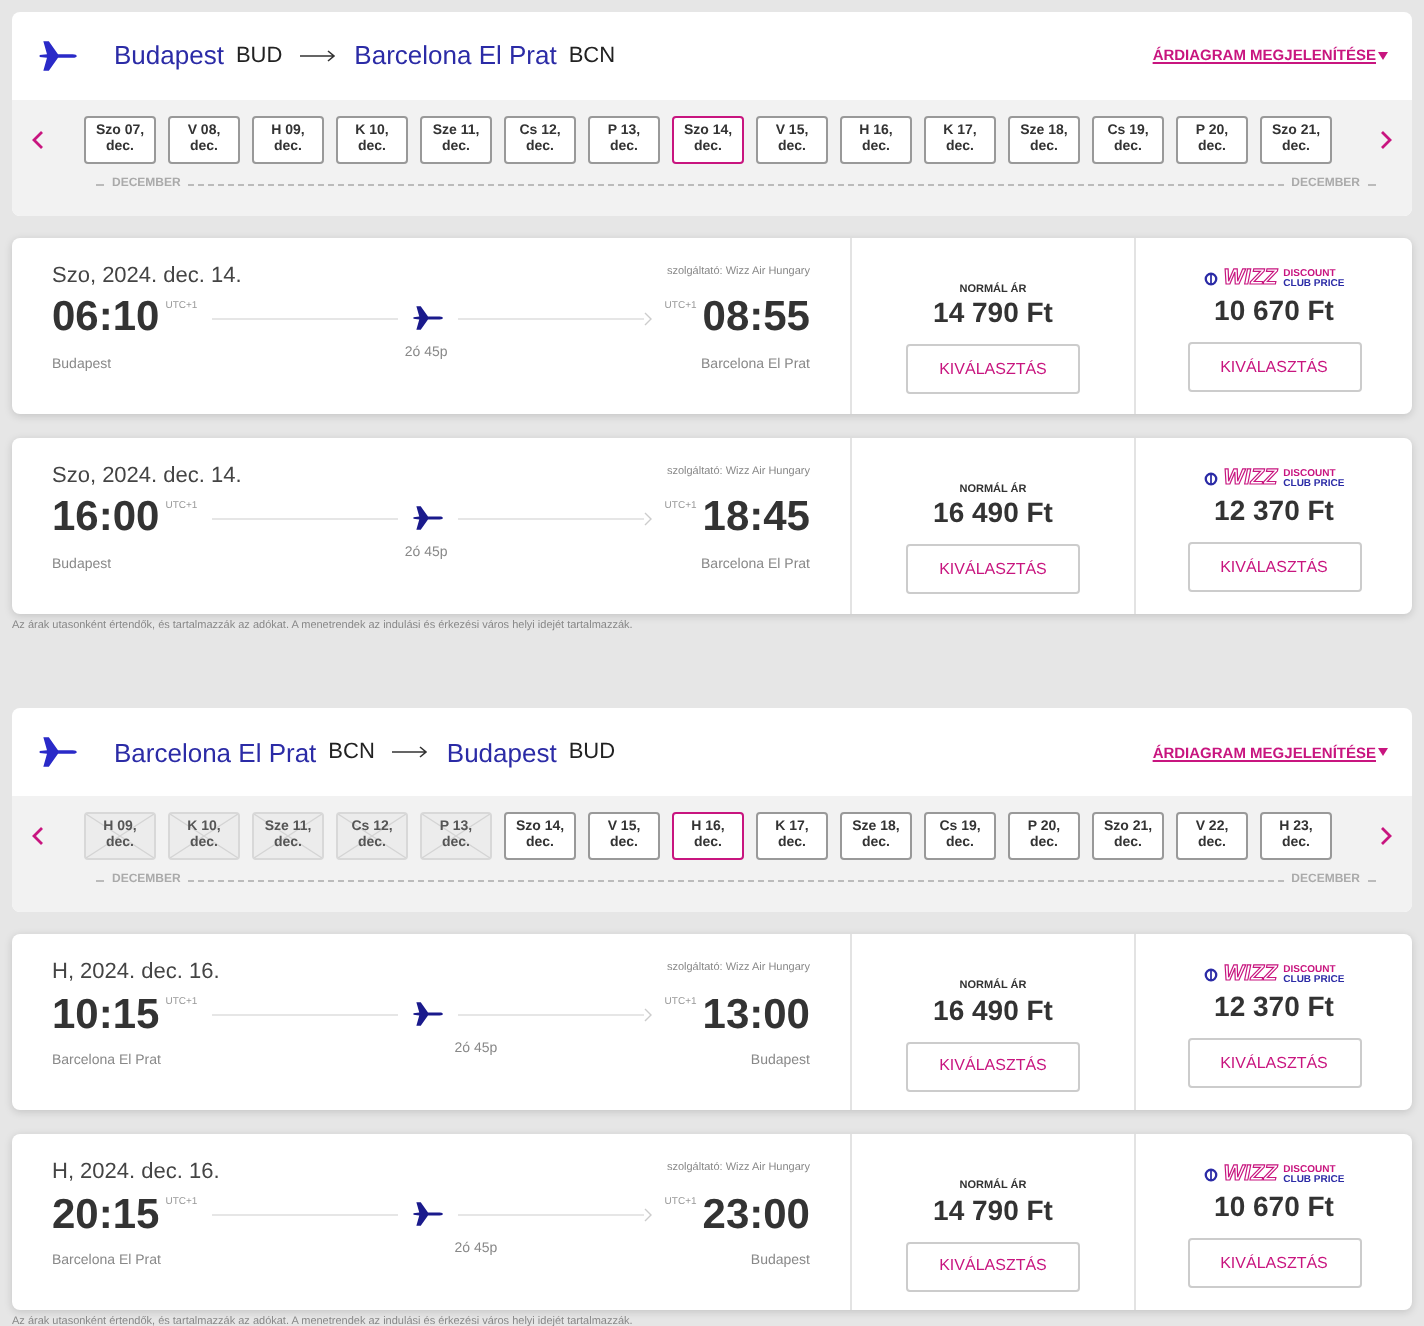 This screenshot has width=1424, height=1326. What do you see at coordinates (455, 56) in the screenshot?
I see `destination-city: Barcelona El Prat` at bounding box center [455, 56].